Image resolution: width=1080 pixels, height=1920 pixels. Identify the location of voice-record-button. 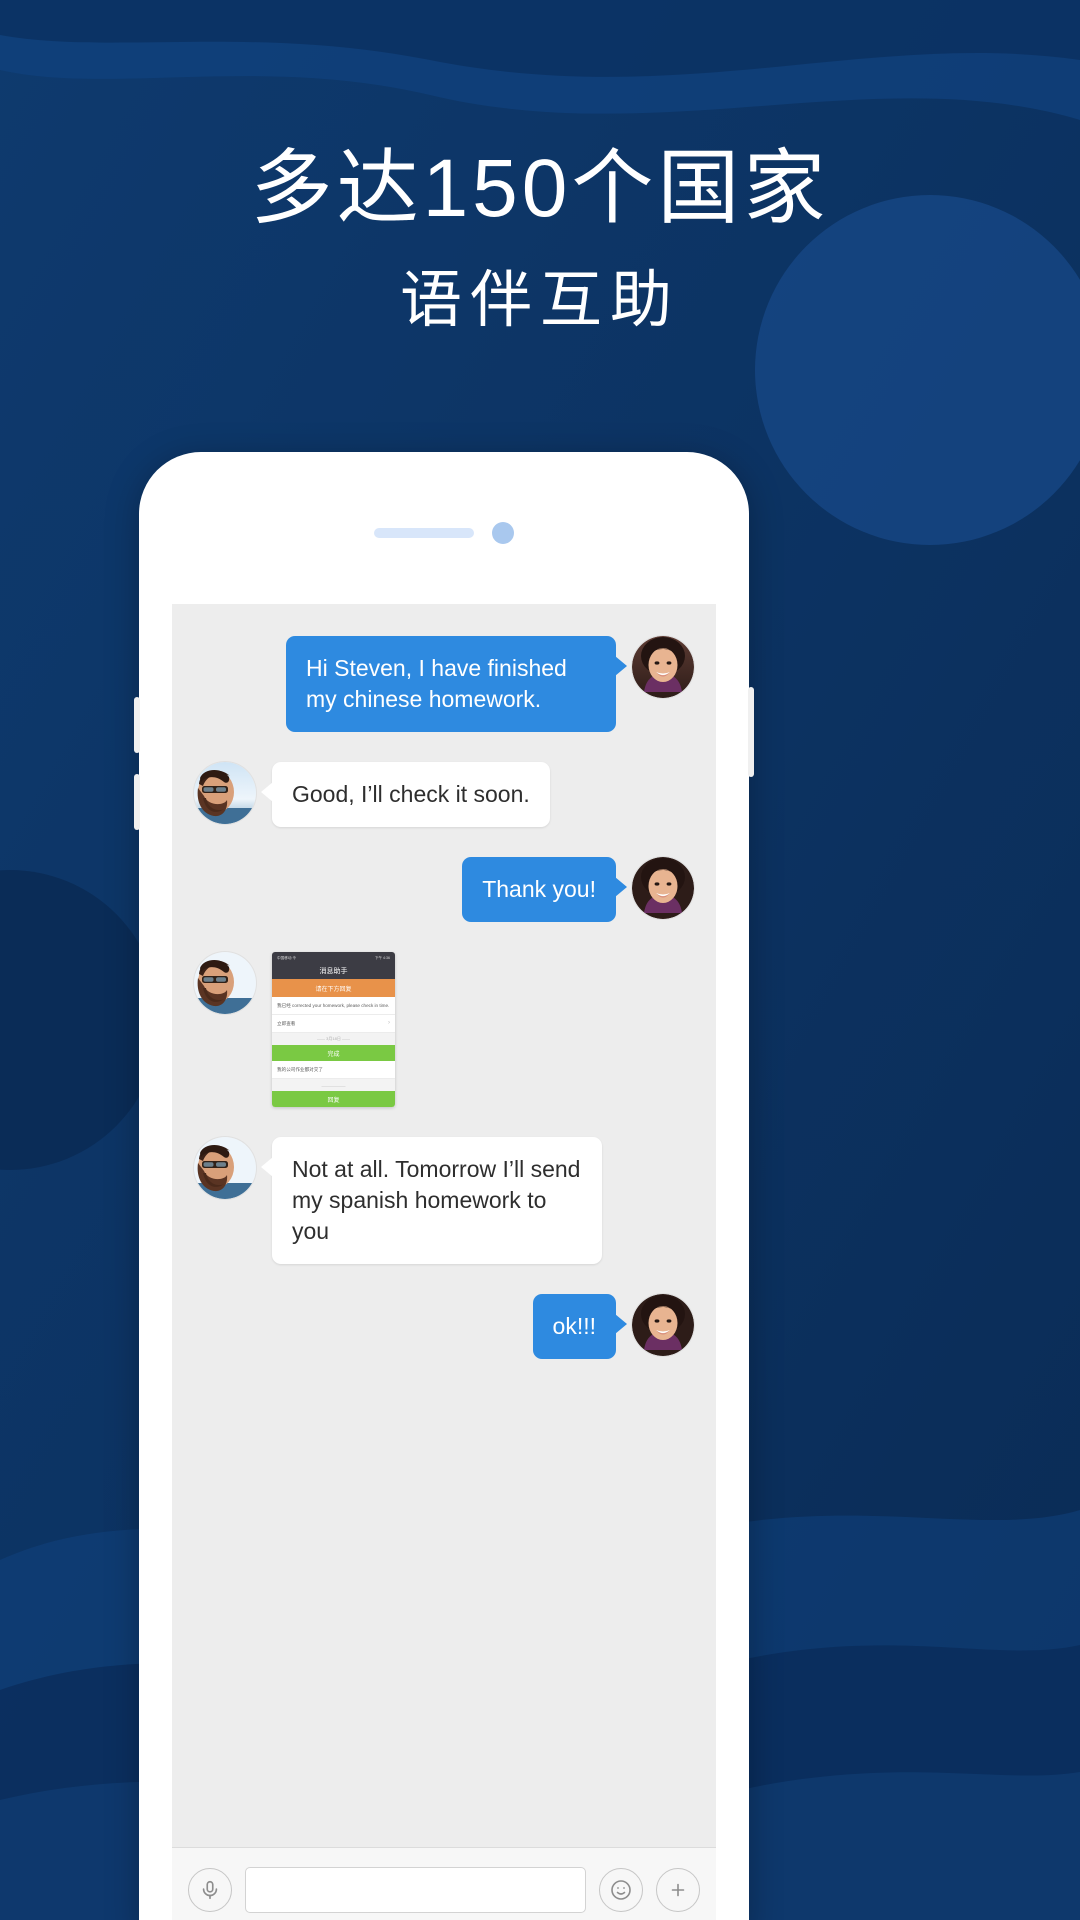
(210, 1890).